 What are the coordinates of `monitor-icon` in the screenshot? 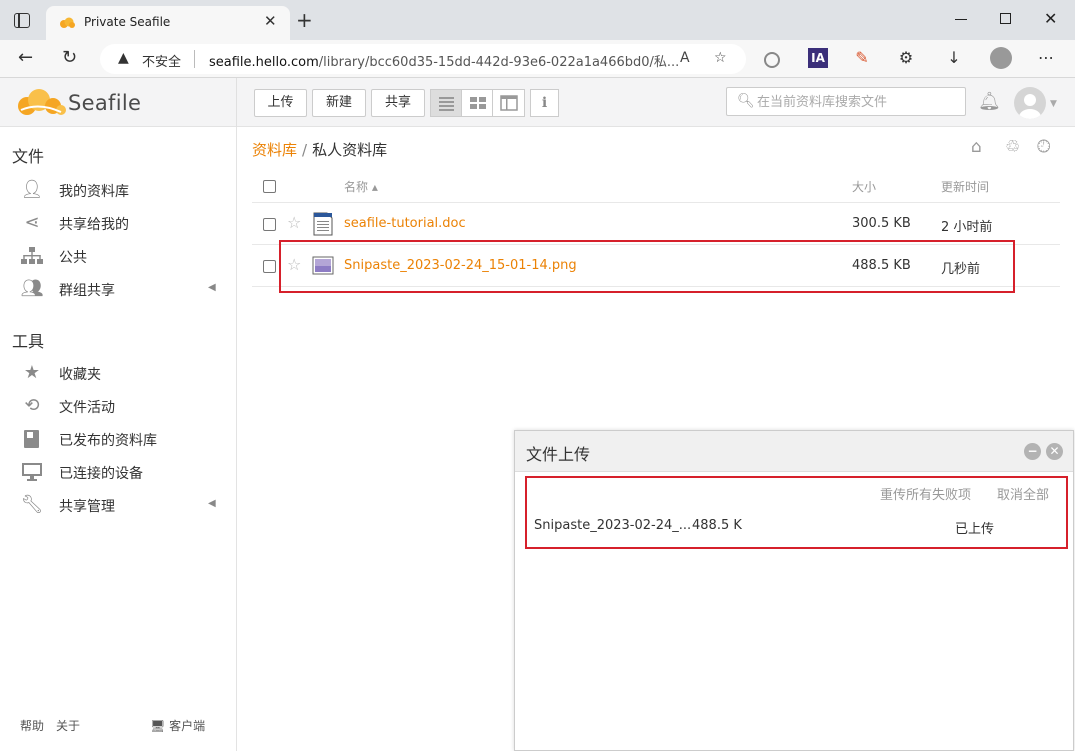 It's located at (32, 472).